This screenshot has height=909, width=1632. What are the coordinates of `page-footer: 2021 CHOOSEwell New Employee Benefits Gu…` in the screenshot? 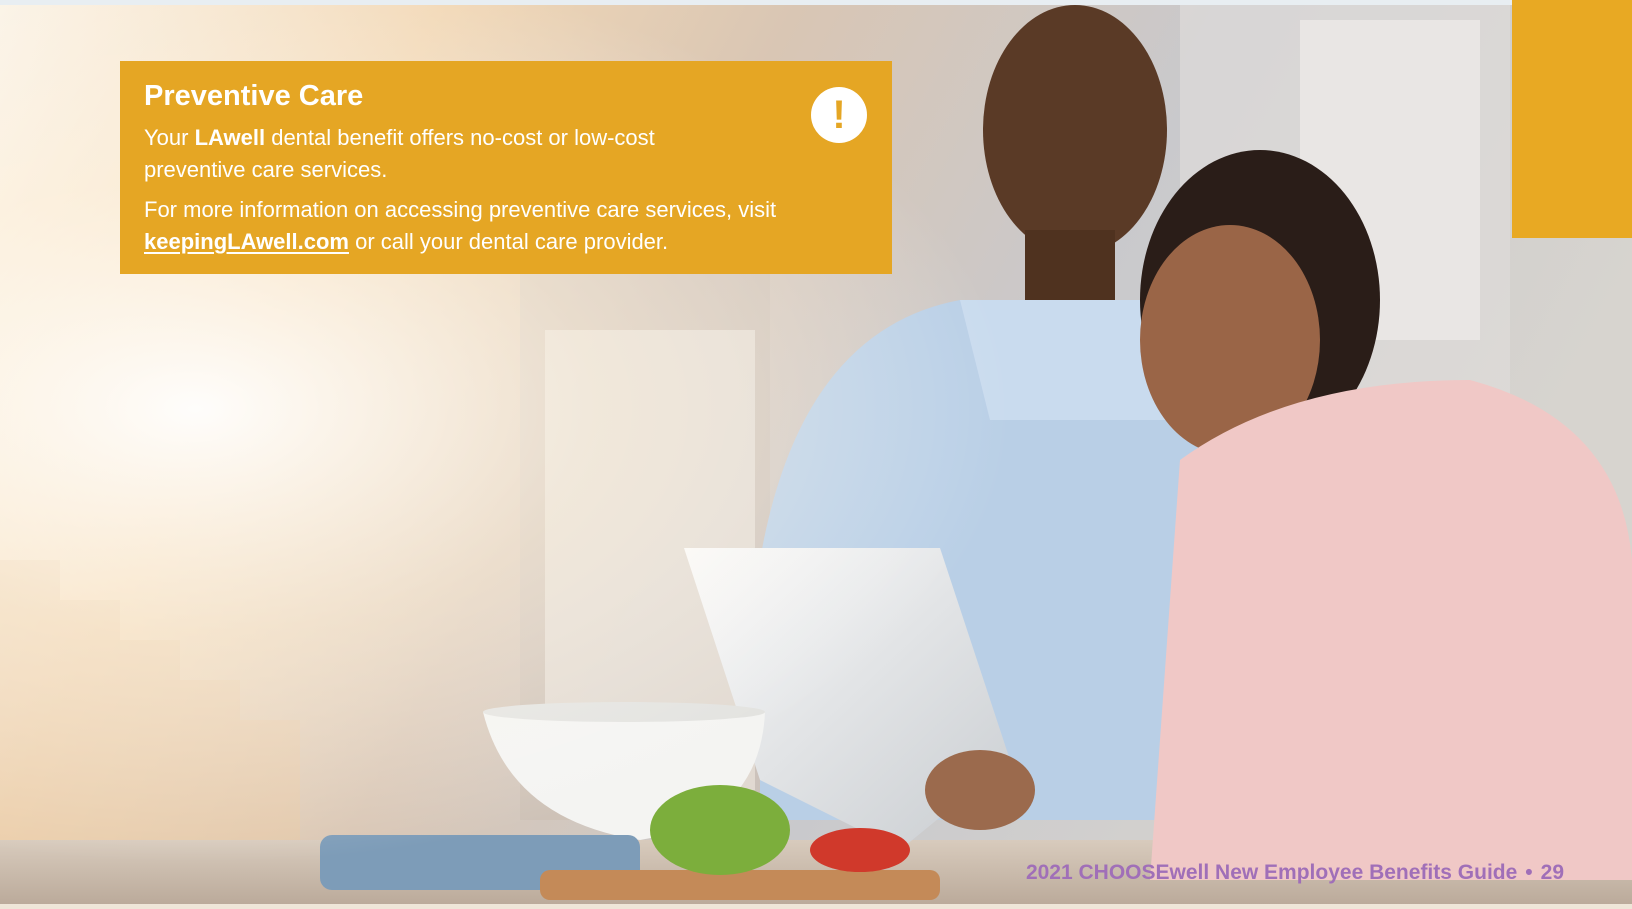 It's located at (1295, 873).